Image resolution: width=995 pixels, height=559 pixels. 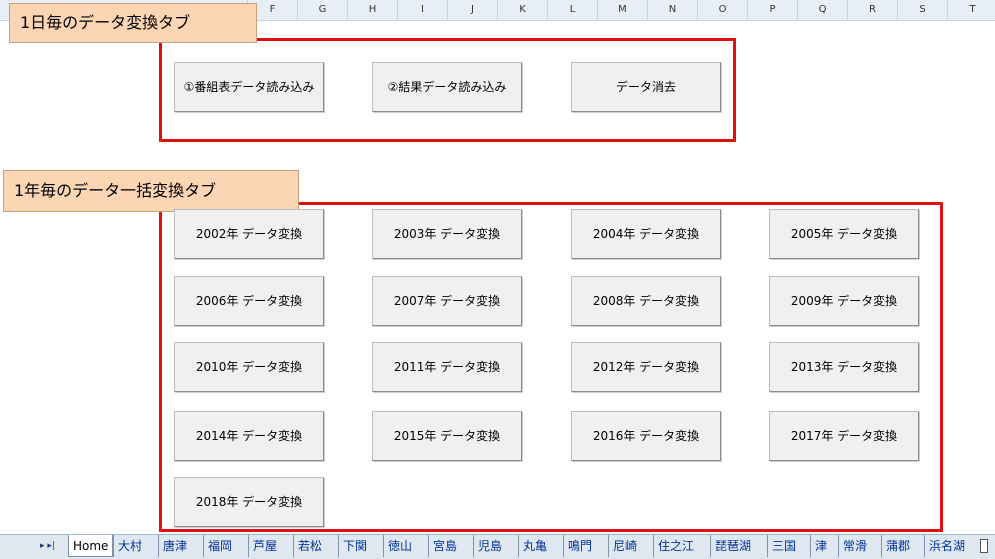 I want to click on column-header-l: L, so click(x=573, y=10).